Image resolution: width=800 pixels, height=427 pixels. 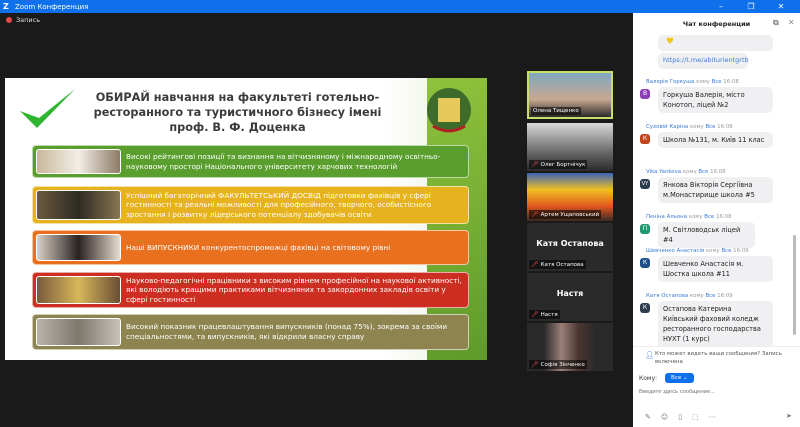 I want to click on chat-header: Чат конференции ⧉ ✕, so click(x=716, y=24).